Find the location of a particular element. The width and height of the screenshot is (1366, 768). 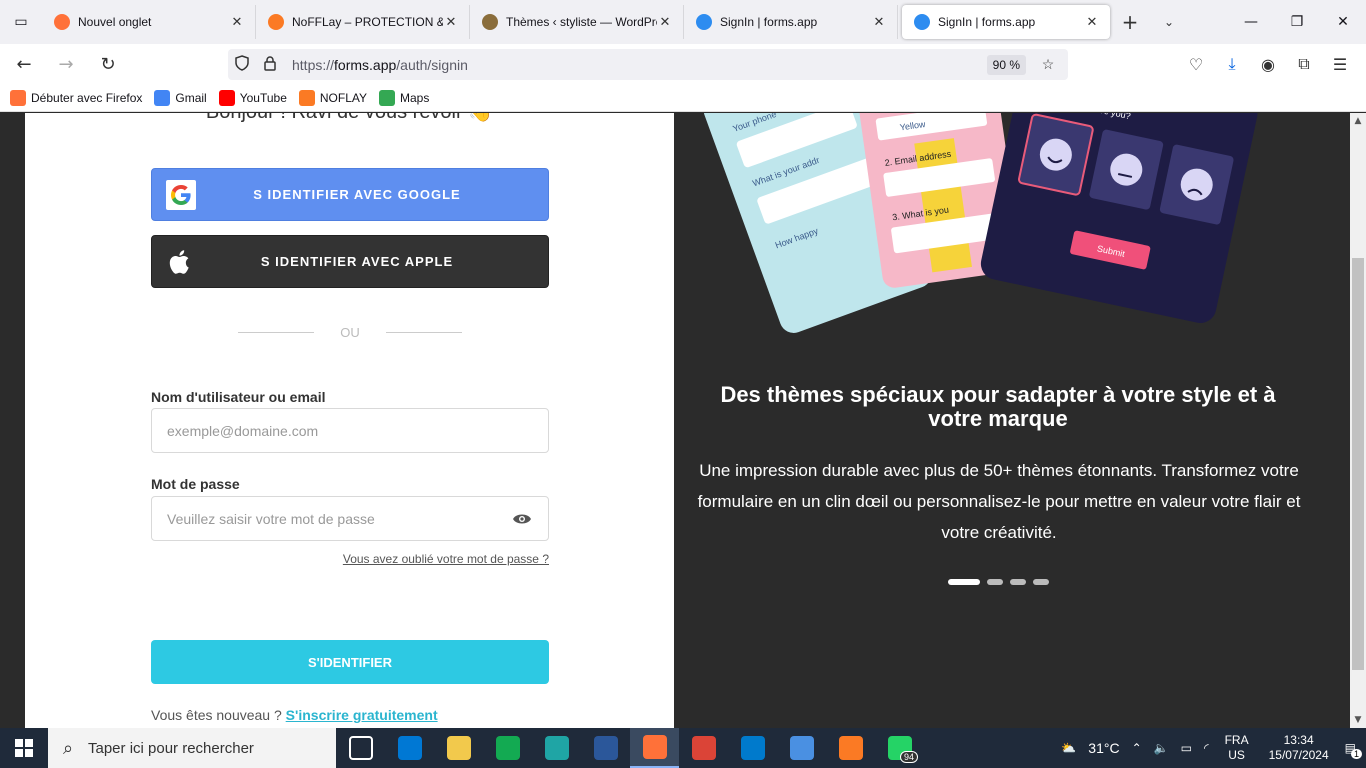

tab-title: NoFFLay – PROTECTION & BE is located at coordinates (367, 22).